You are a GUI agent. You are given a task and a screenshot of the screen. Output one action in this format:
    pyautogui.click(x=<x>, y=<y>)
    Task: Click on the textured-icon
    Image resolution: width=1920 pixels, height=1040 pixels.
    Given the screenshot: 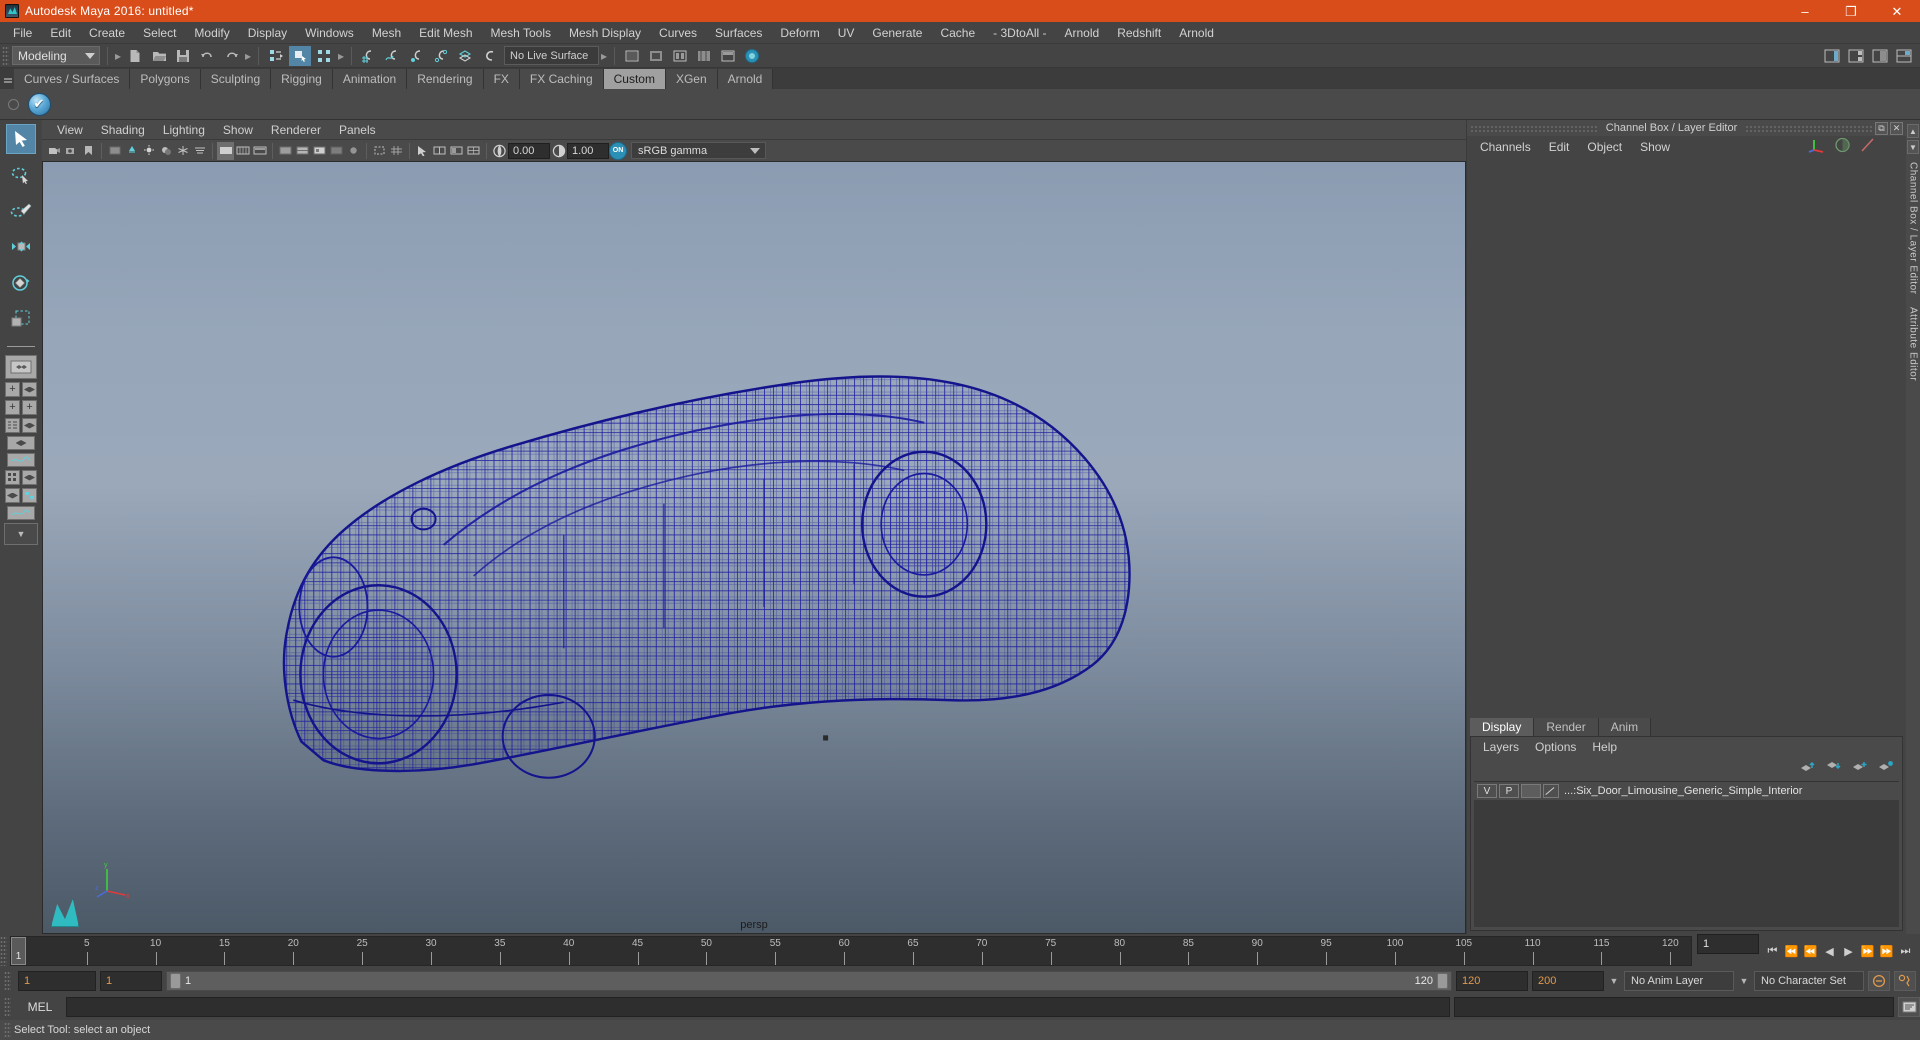 What is the action you would take?
    pyautogui.click(x=302, y=151)
    